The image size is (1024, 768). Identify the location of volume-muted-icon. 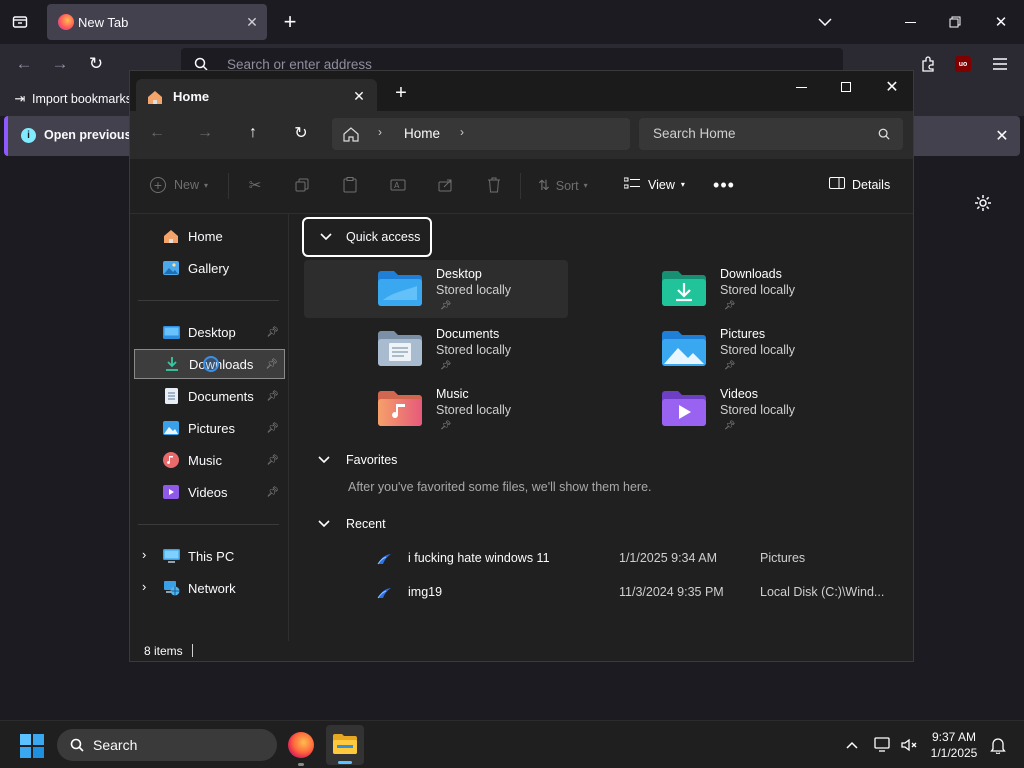
(909, 745).